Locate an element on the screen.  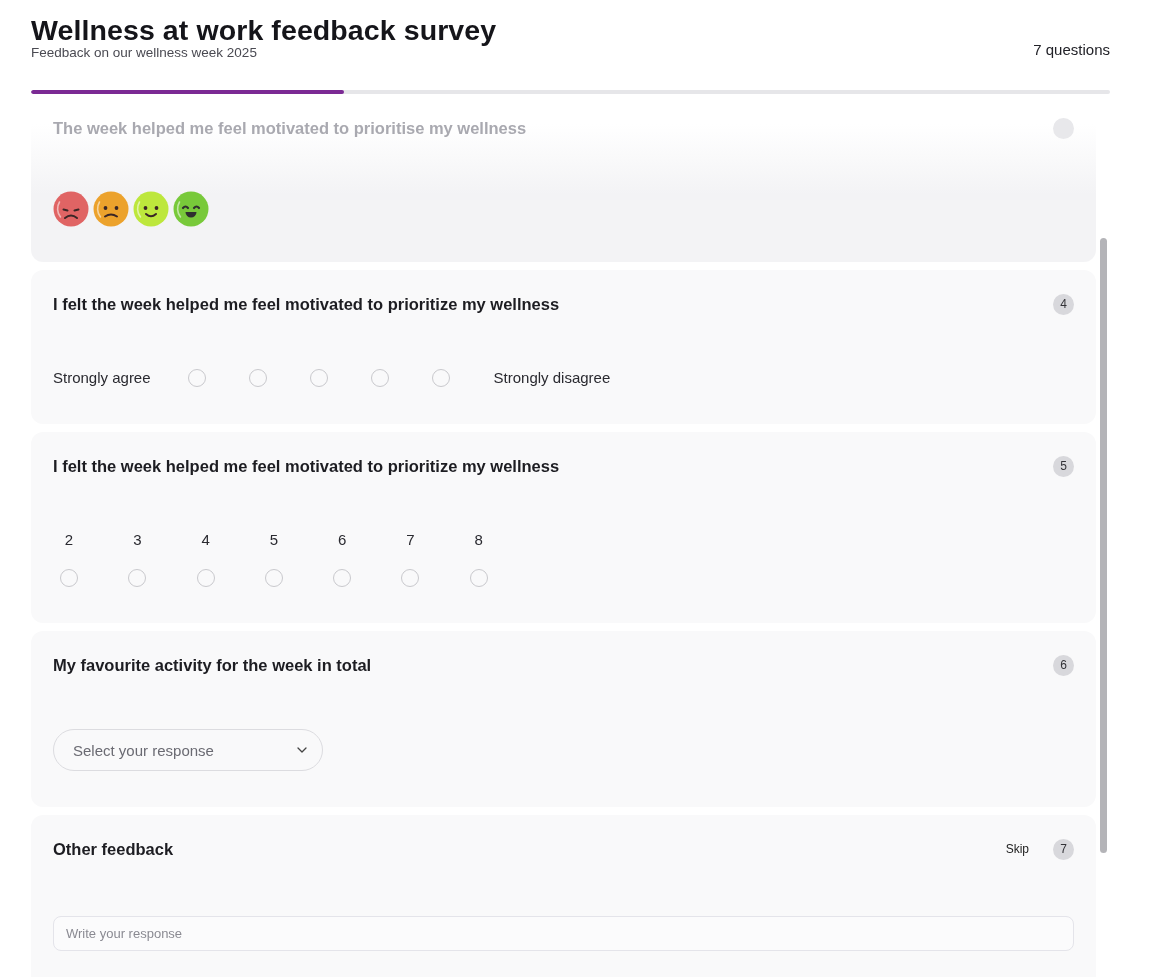
scale-number: 7 is located at coordinates (410, 540).